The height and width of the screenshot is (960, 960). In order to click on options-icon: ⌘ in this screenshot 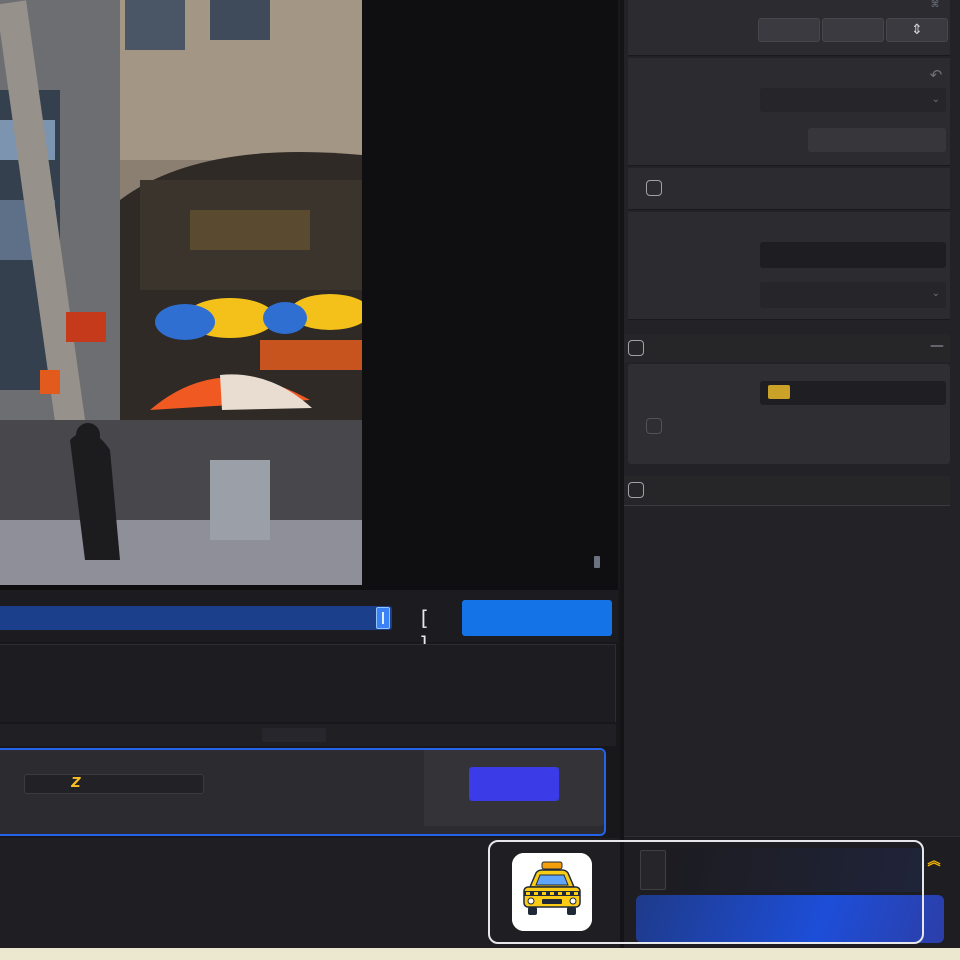, I will do `click(935, 5)`.